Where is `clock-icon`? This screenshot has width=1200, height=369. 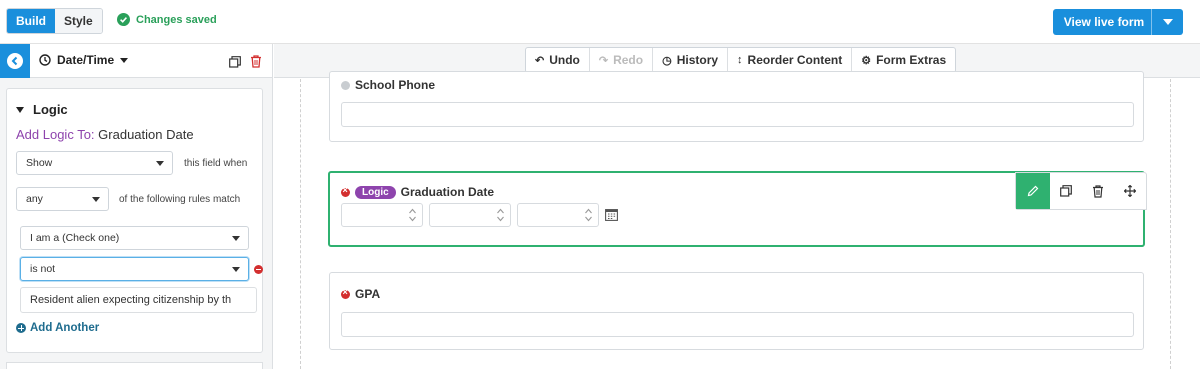 clock-icon is located at coordinates (45, 60).